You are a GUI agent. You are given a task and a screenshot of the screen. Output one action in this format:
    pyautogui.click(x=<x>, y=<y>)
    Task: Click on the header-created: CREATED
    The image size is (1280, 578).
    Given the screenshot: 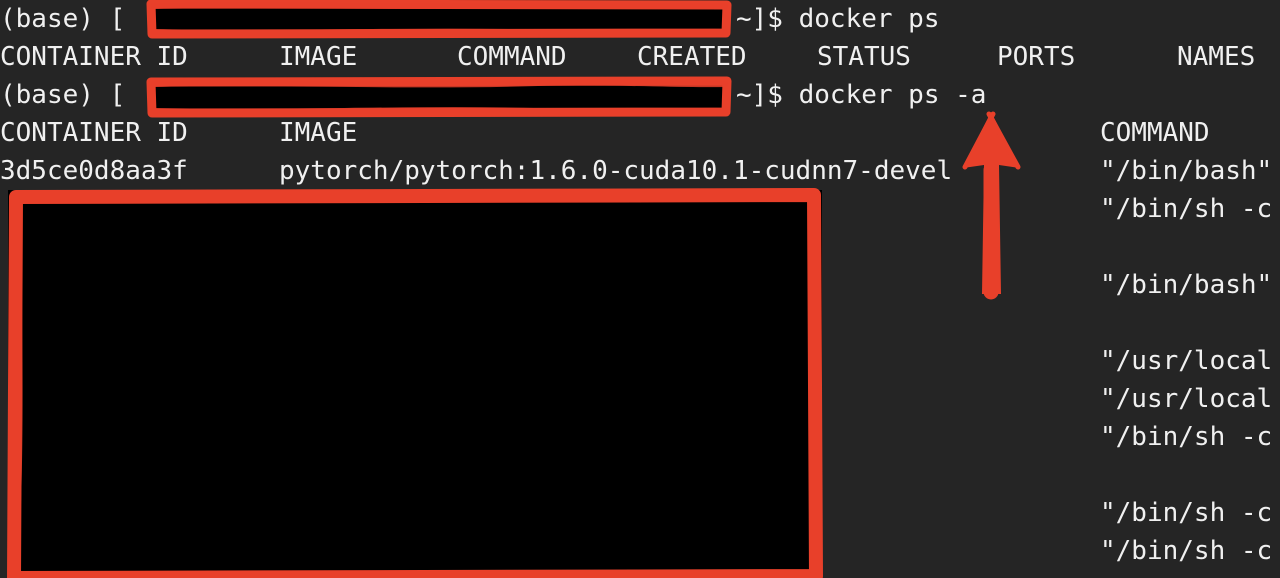 What is the action you would take?
    pyautogui.click(x=692, y=57)
    